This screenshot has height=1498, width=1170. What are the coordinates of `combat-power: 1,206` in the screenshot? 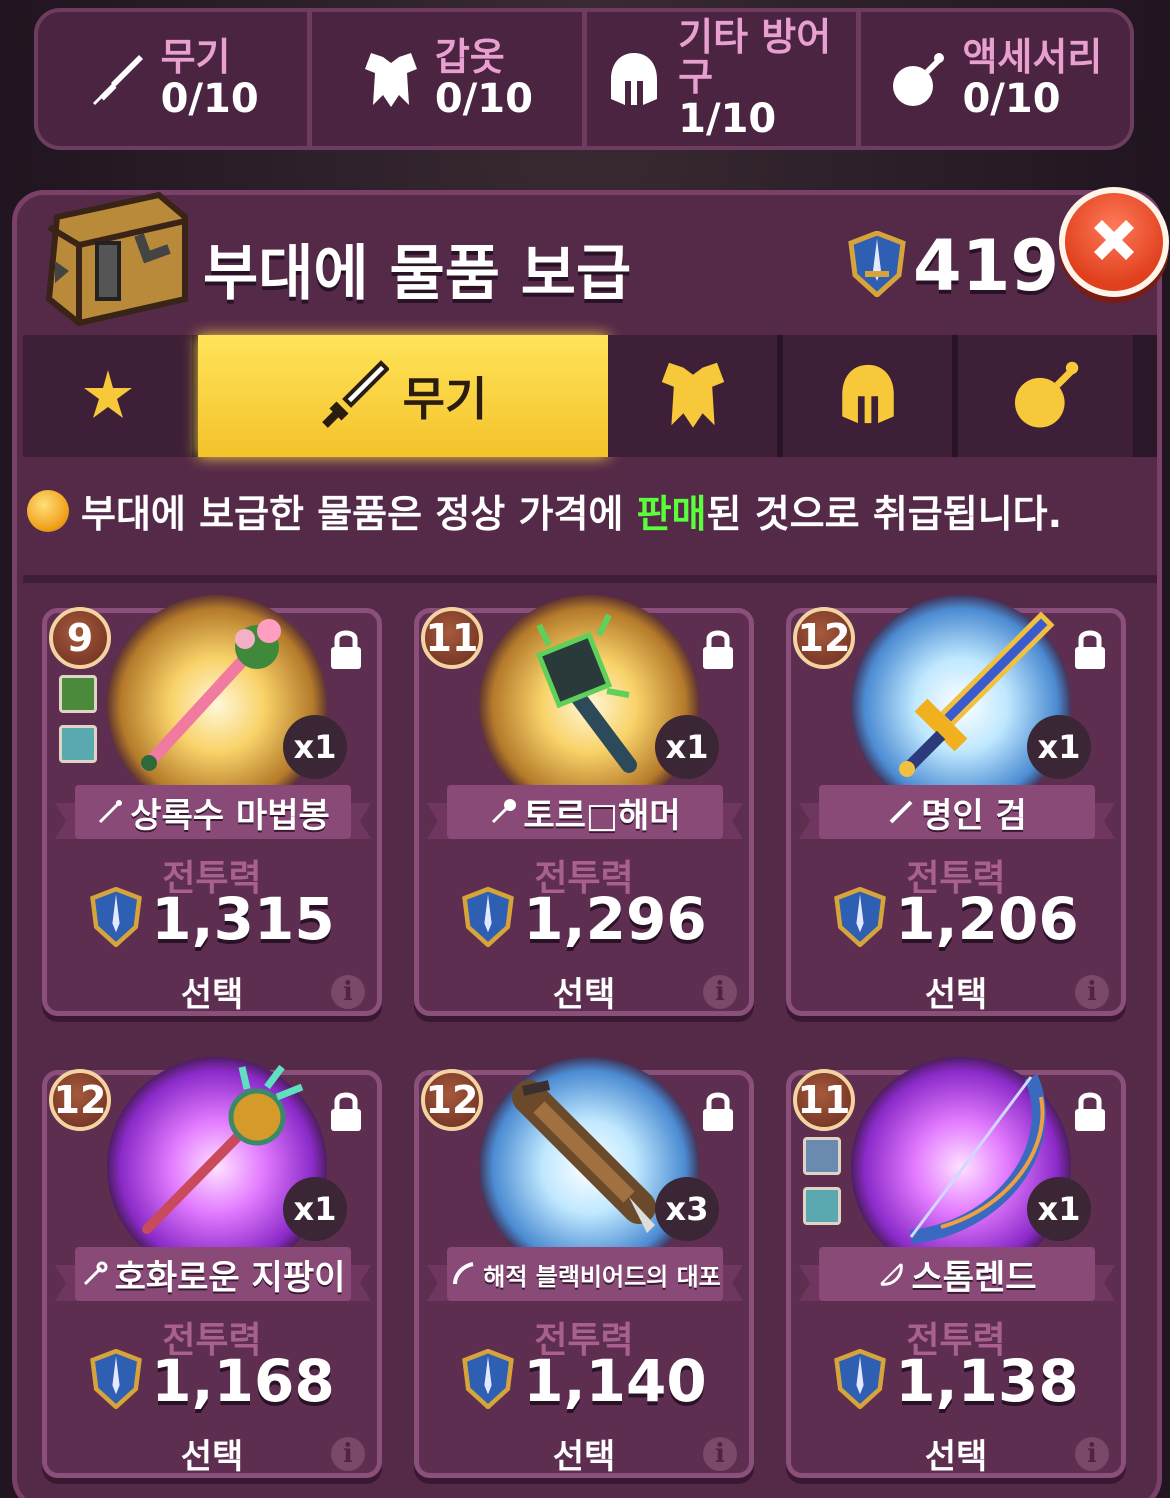 It's located at (956, 919).